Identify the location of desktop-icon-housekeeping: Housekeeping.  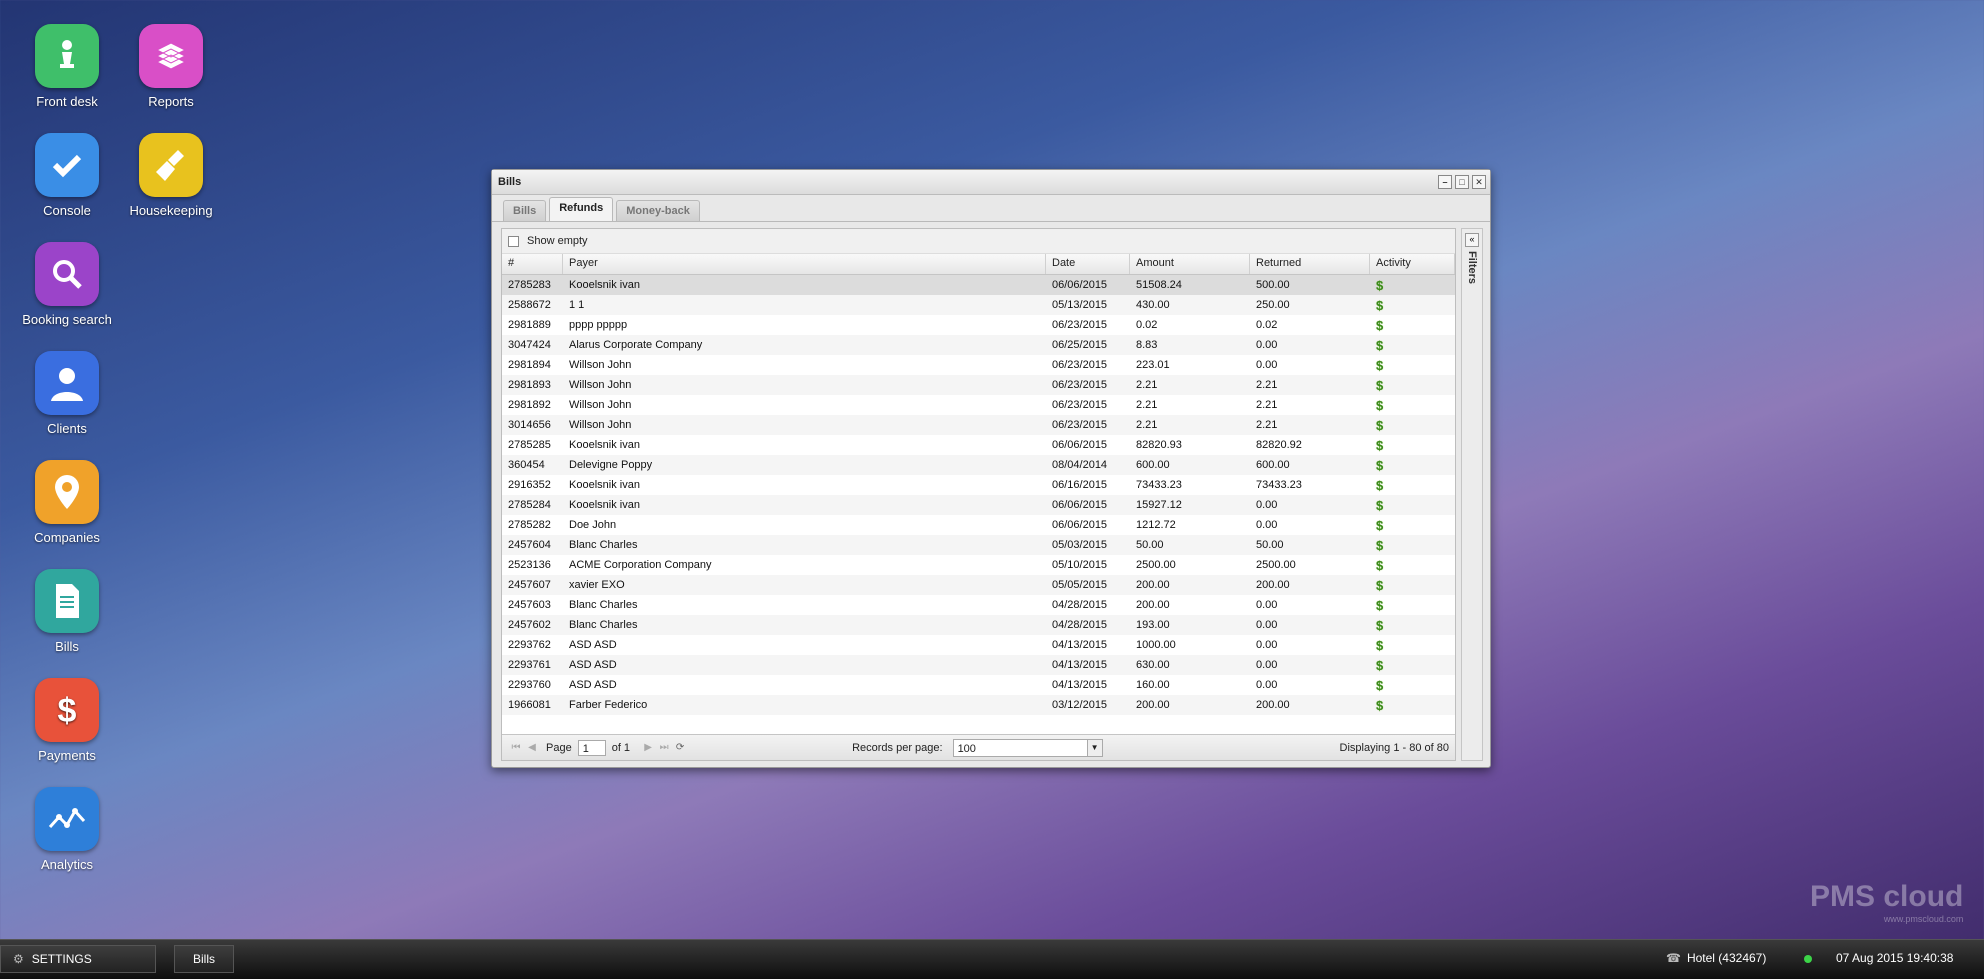
(171, 175).